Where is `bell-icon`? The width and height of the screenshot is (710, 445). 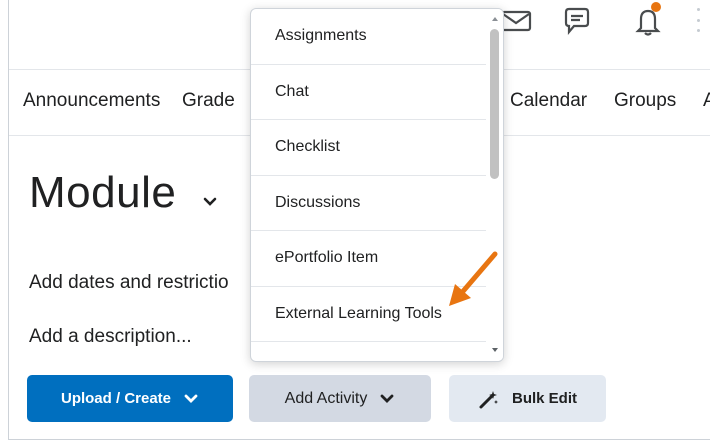
bell-icon is located at coordinates (648, 21).